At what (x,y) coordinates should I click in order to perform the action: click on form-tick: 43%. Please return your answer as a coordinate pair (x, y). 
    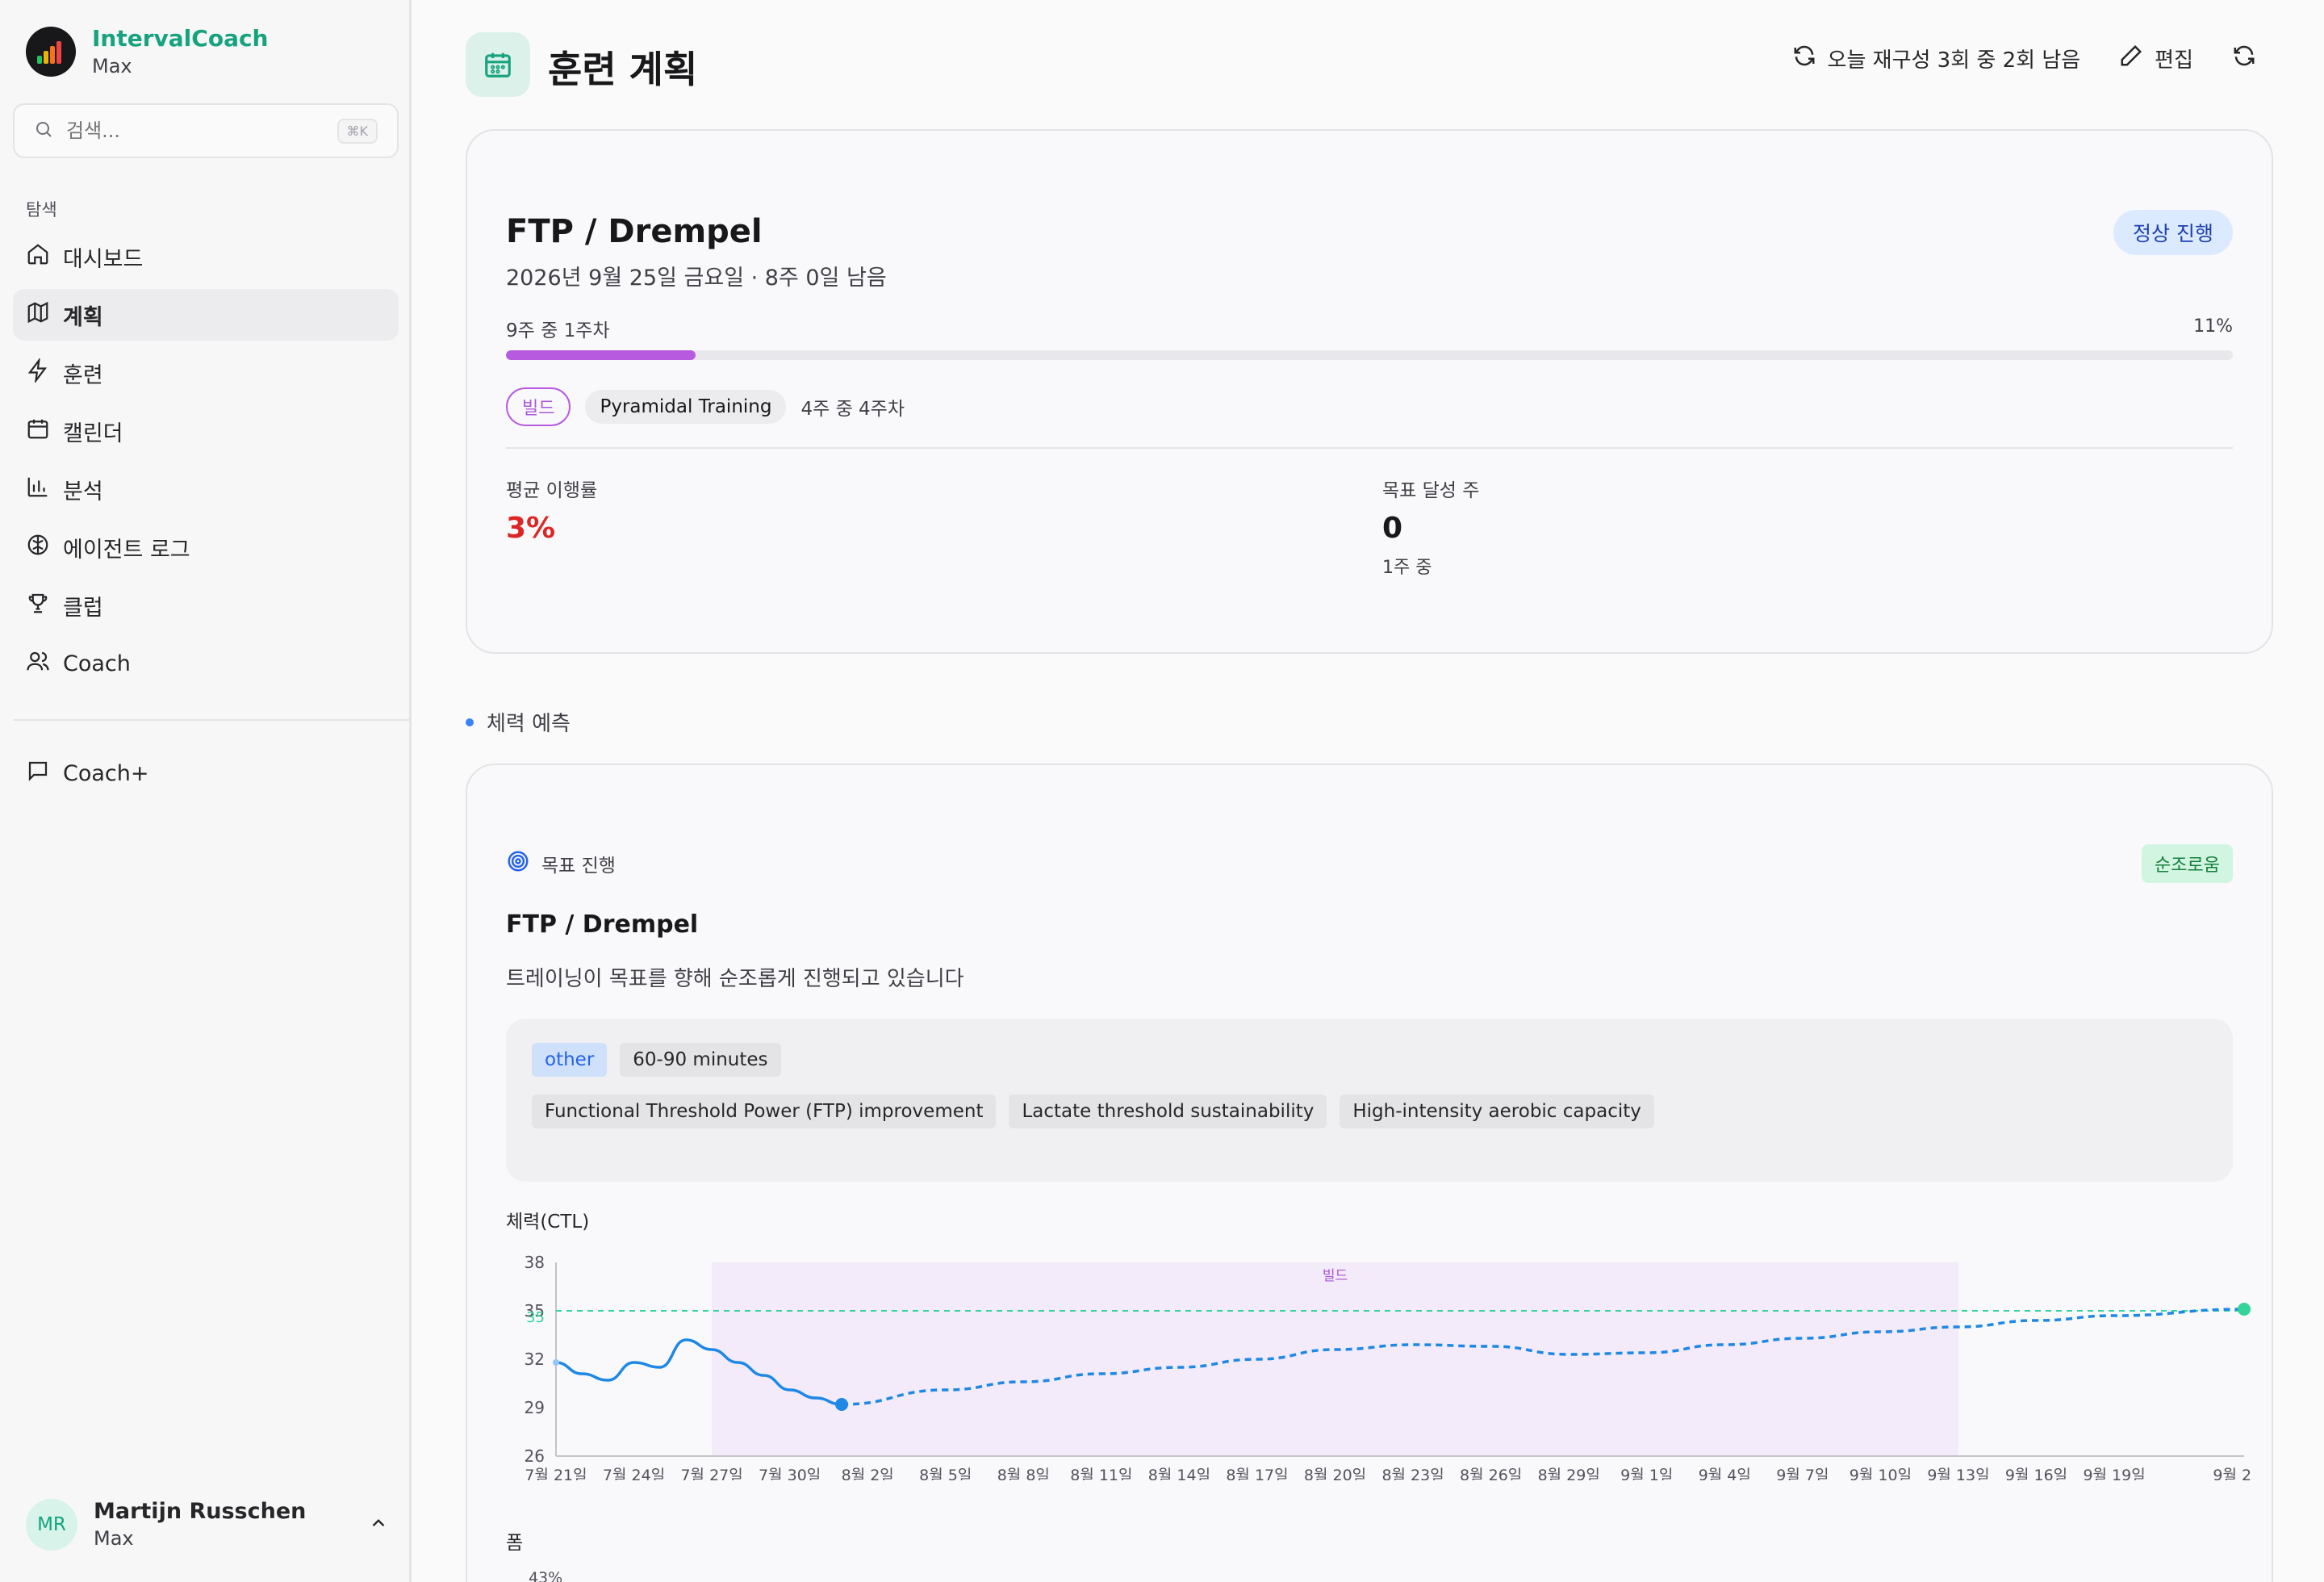
    Looking at the image, I should click on (546, 1575).